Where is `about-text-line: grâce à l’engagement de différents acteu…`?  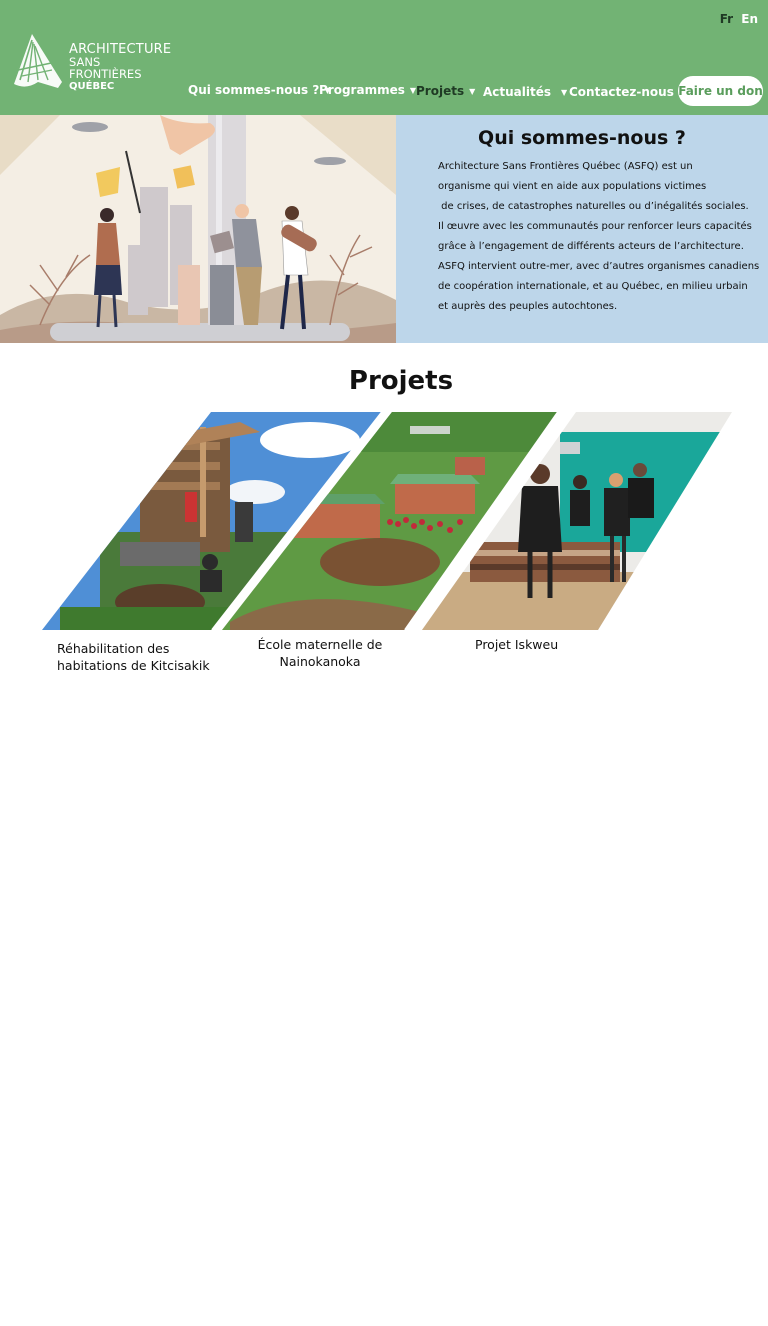 about-text-line: grâce à l’engagement de différents acteu… is located at coordinates (591, 246).